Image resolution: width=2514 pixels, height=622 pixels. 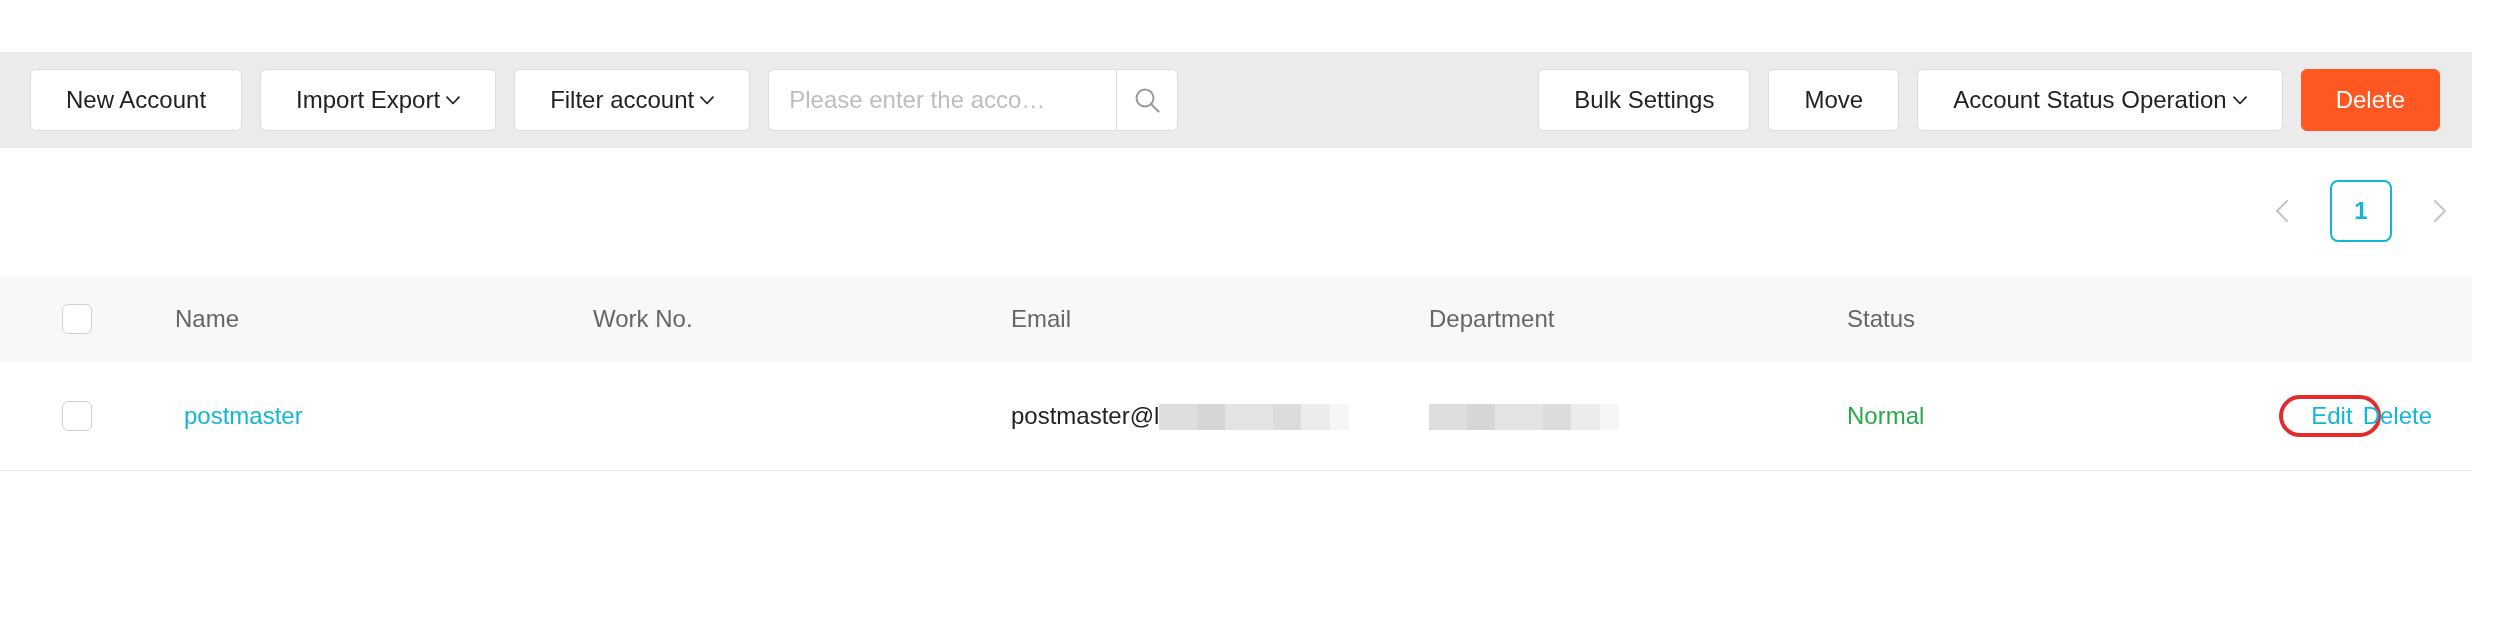 I want to click on toolbar-button: New Account, so click(x=136, y=100).